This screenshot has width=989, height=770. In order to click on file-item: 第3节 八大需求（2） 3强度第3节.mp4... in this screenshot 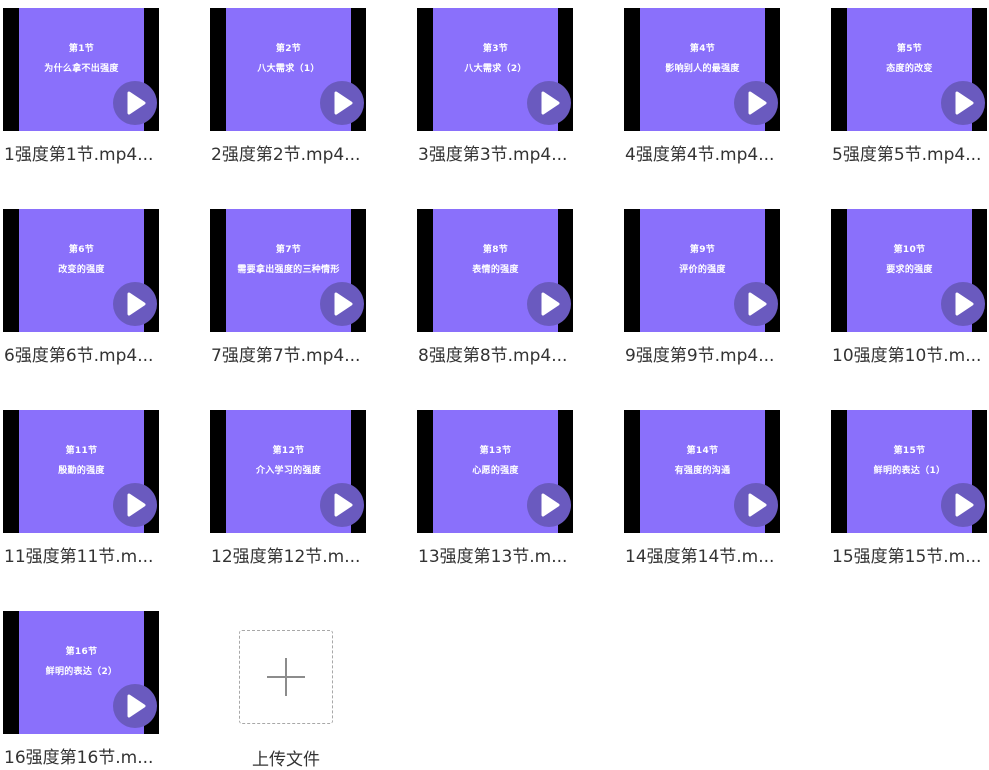, I will do `click(499, 90)`.